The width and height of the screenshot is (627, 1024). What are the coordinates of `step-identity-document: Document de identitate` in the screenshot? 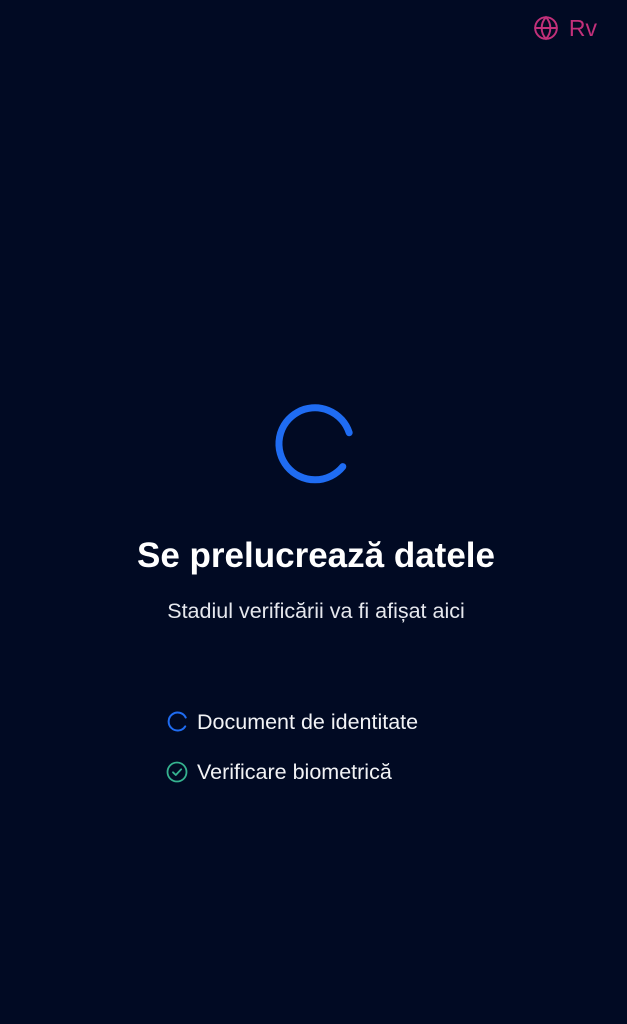 It's located at (292, 722).